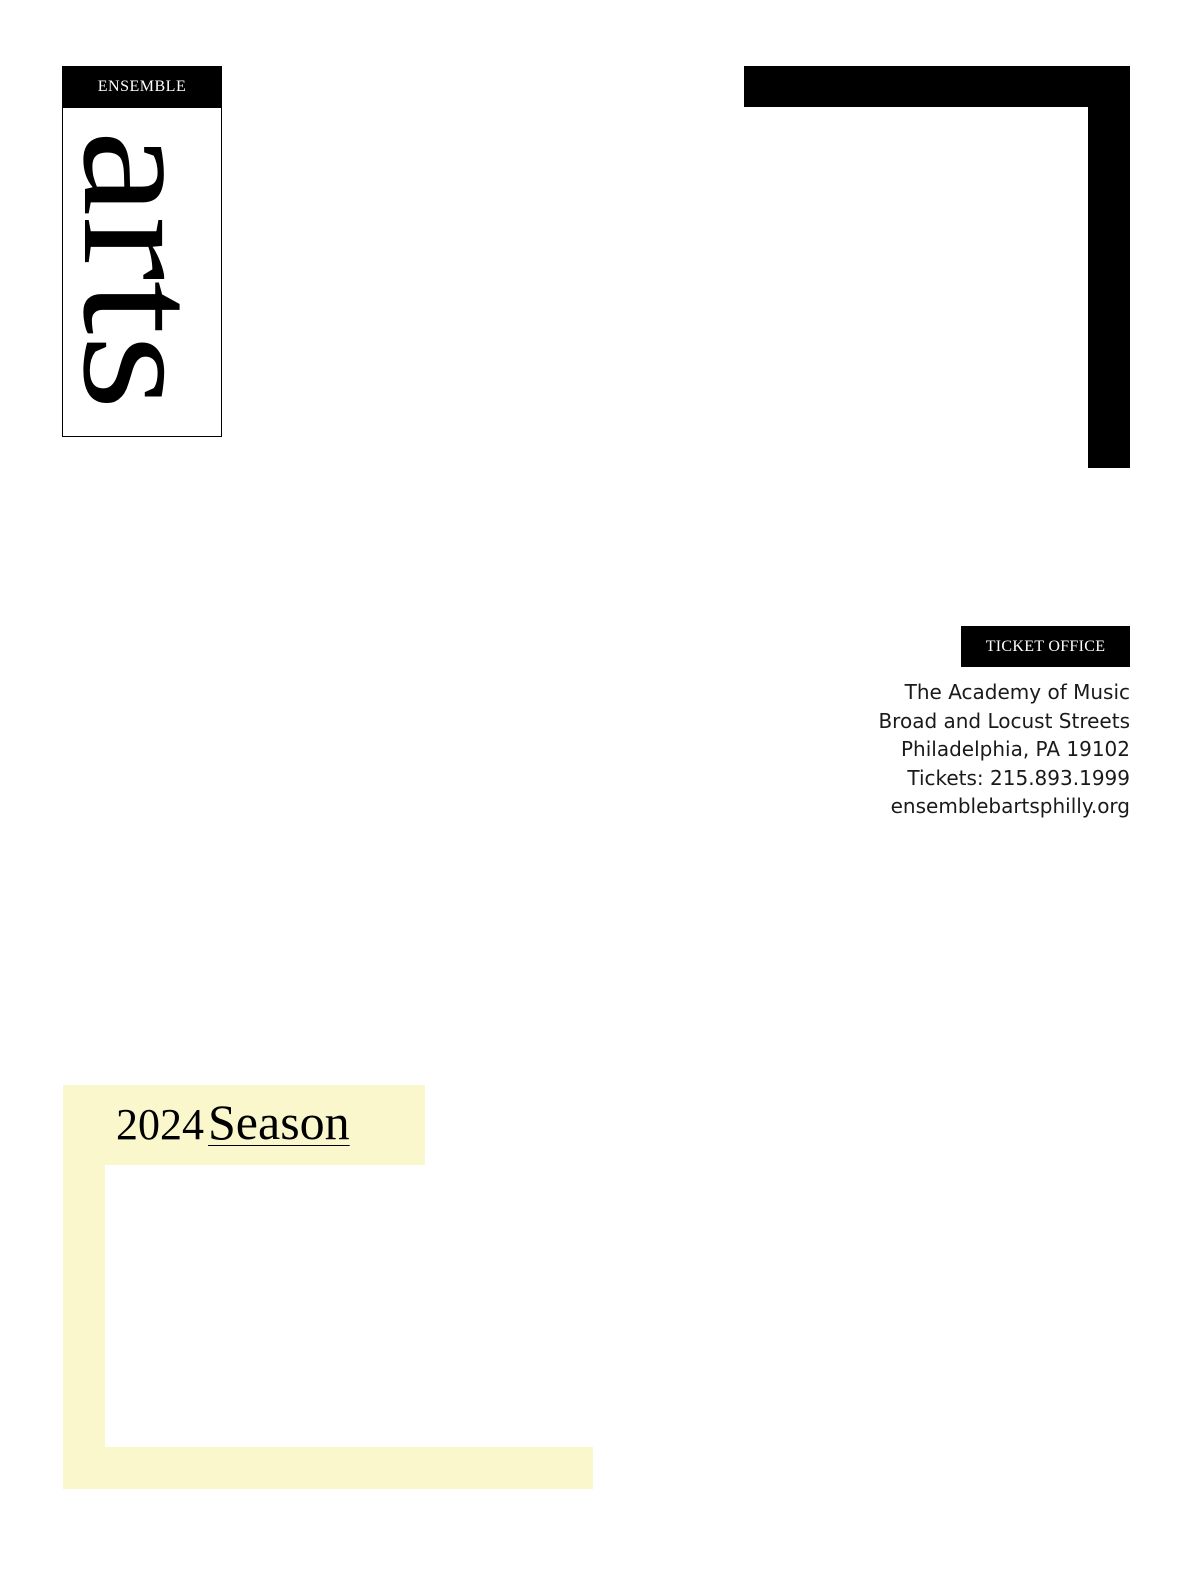 The width and height of the screenshot is (1200, 1578). Describe the element at coordinates (937, 86) in the screenshot. I see `corner-bracket-top` at that location.